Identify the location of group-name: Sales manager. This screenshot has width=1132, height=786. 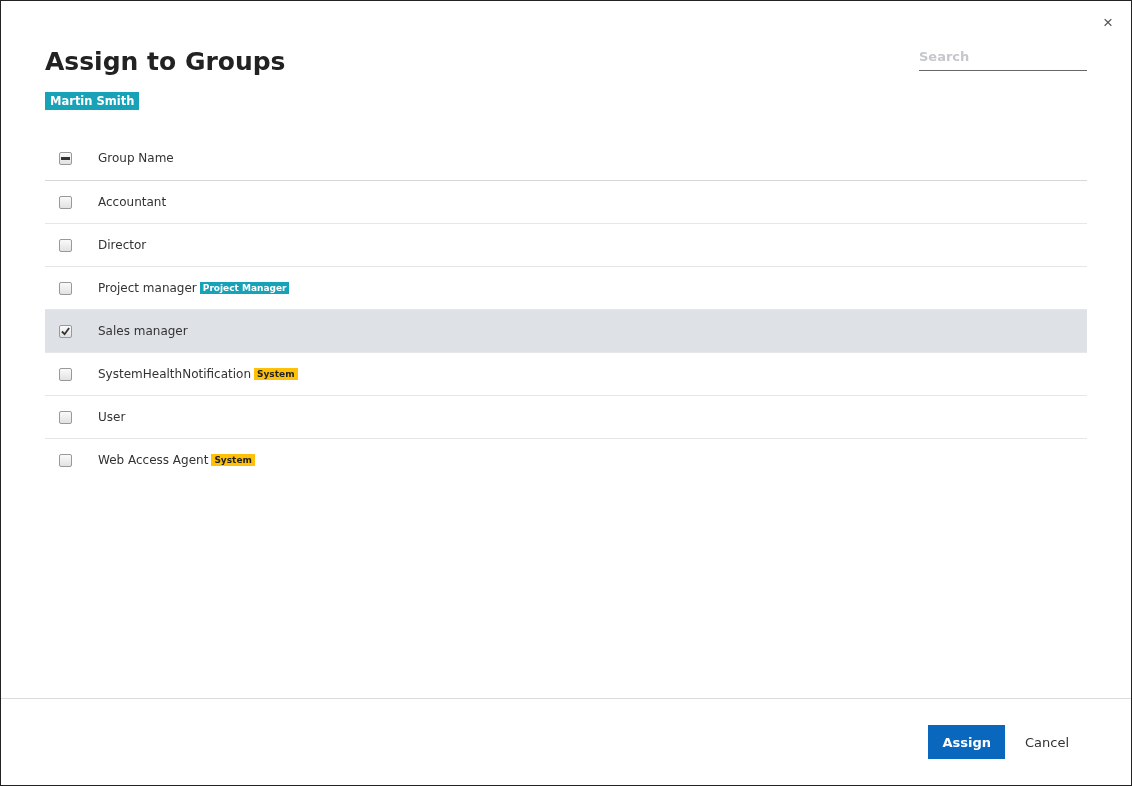
(143, 331).